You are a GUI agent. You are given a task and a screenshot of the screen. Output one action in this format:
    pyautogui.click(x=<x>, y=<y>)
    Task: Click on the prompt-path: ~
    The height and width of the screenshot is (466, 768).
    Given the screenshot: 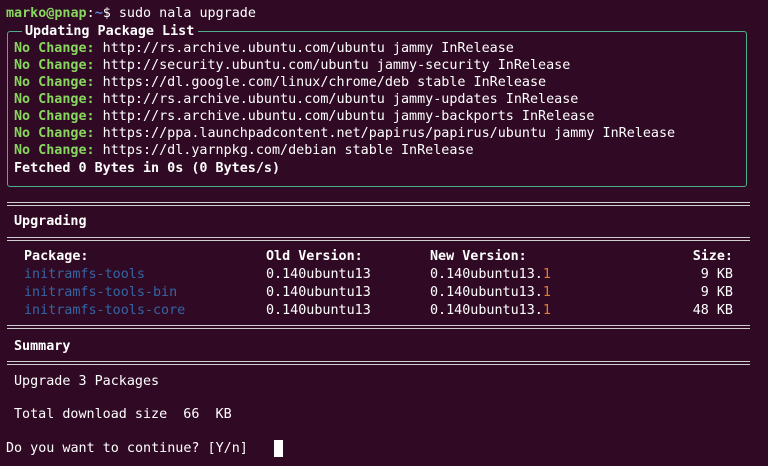 What is the action you would take?
    pyautogui.click(x=98, y=13)
    